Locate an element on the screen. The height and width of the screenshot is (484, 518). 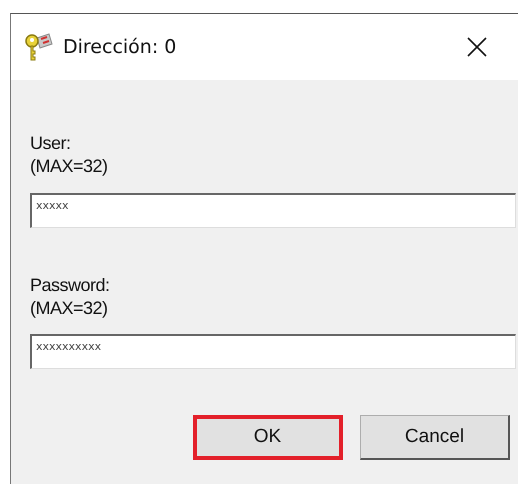
close-icon is located at coordinates (477, 47).